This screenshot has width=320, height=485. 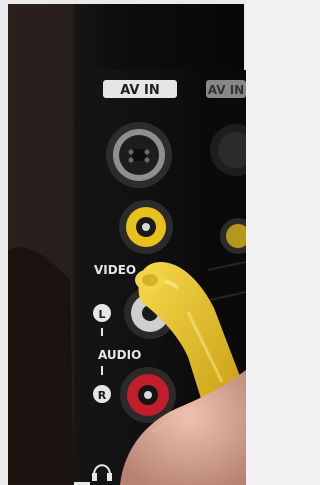 I want to click on left-channel-badge: L, so click(x=102, y=313).